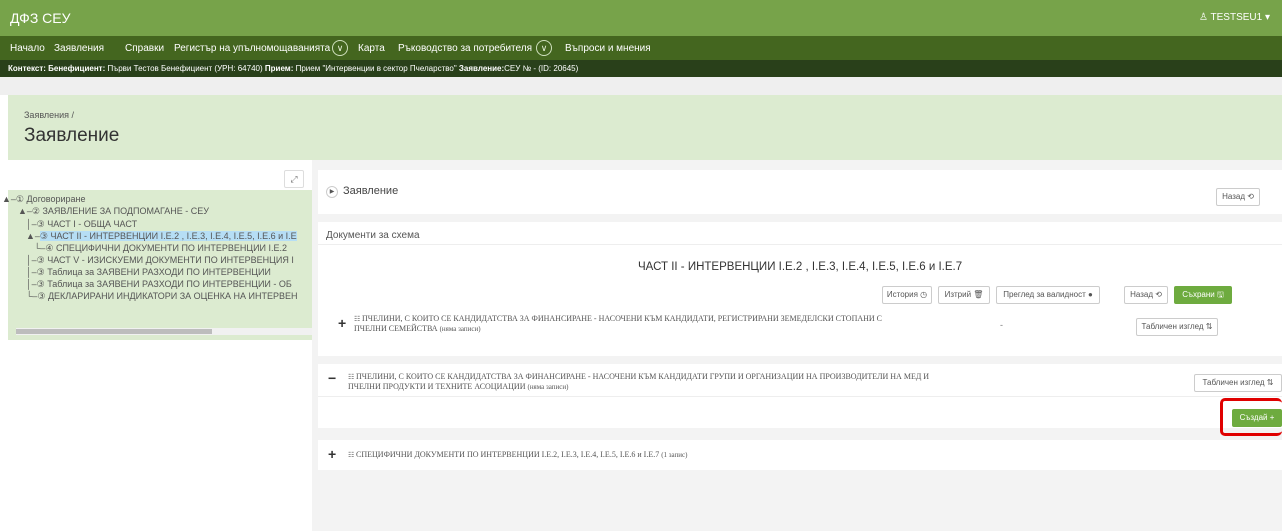 This screenshot has height=531, width=1282. I want to click on application-panel-title: Заявление, so click(371, 191).